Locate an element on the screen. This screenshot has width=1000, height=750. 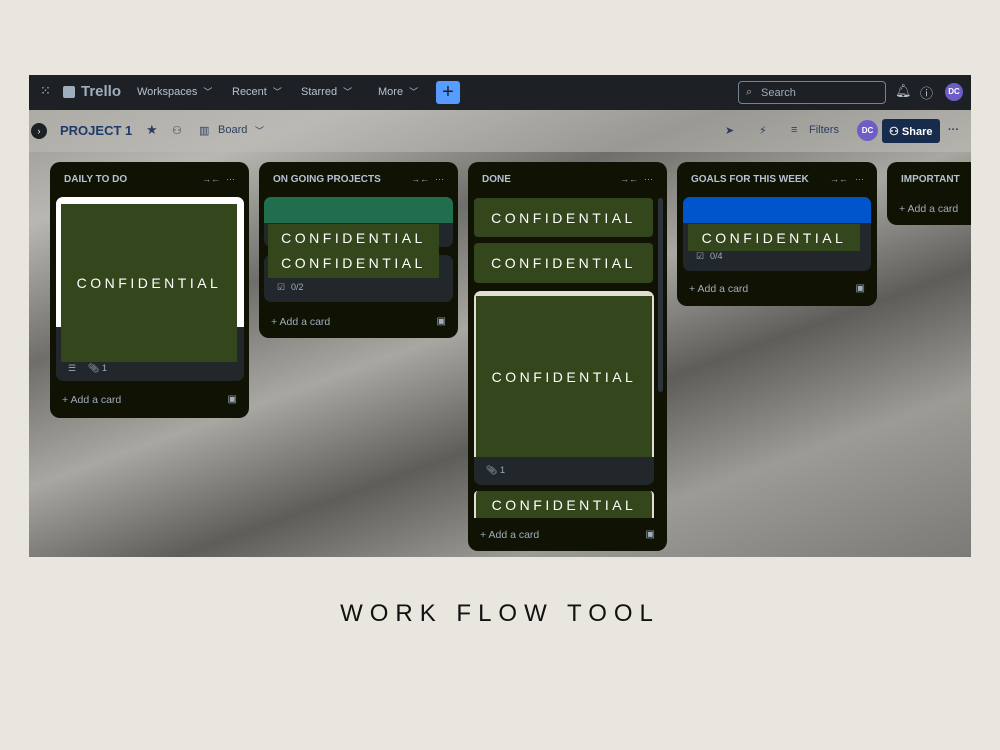
menu-workspaces: Workspaces ﹀ is located at coordinates (174, 91).